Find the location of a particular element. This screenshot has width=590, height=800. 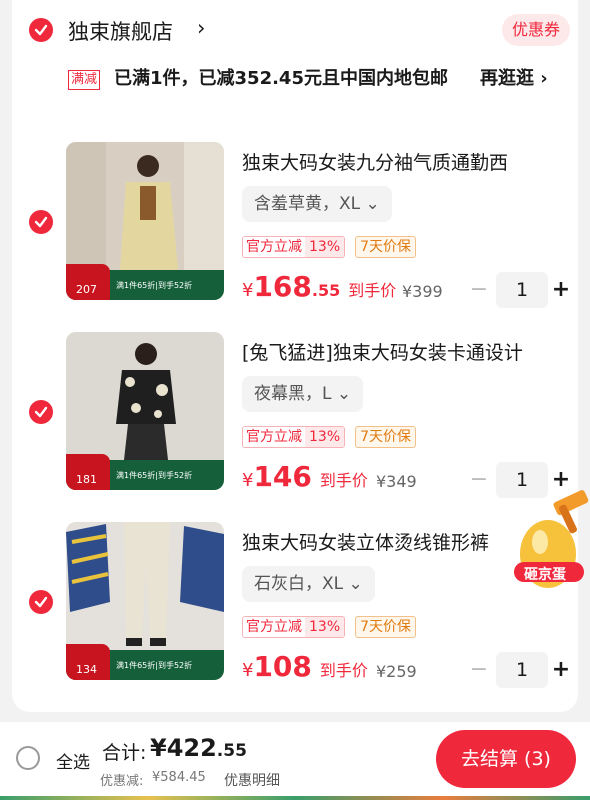

select-all-checkbox is located at coordinates (28, 758).